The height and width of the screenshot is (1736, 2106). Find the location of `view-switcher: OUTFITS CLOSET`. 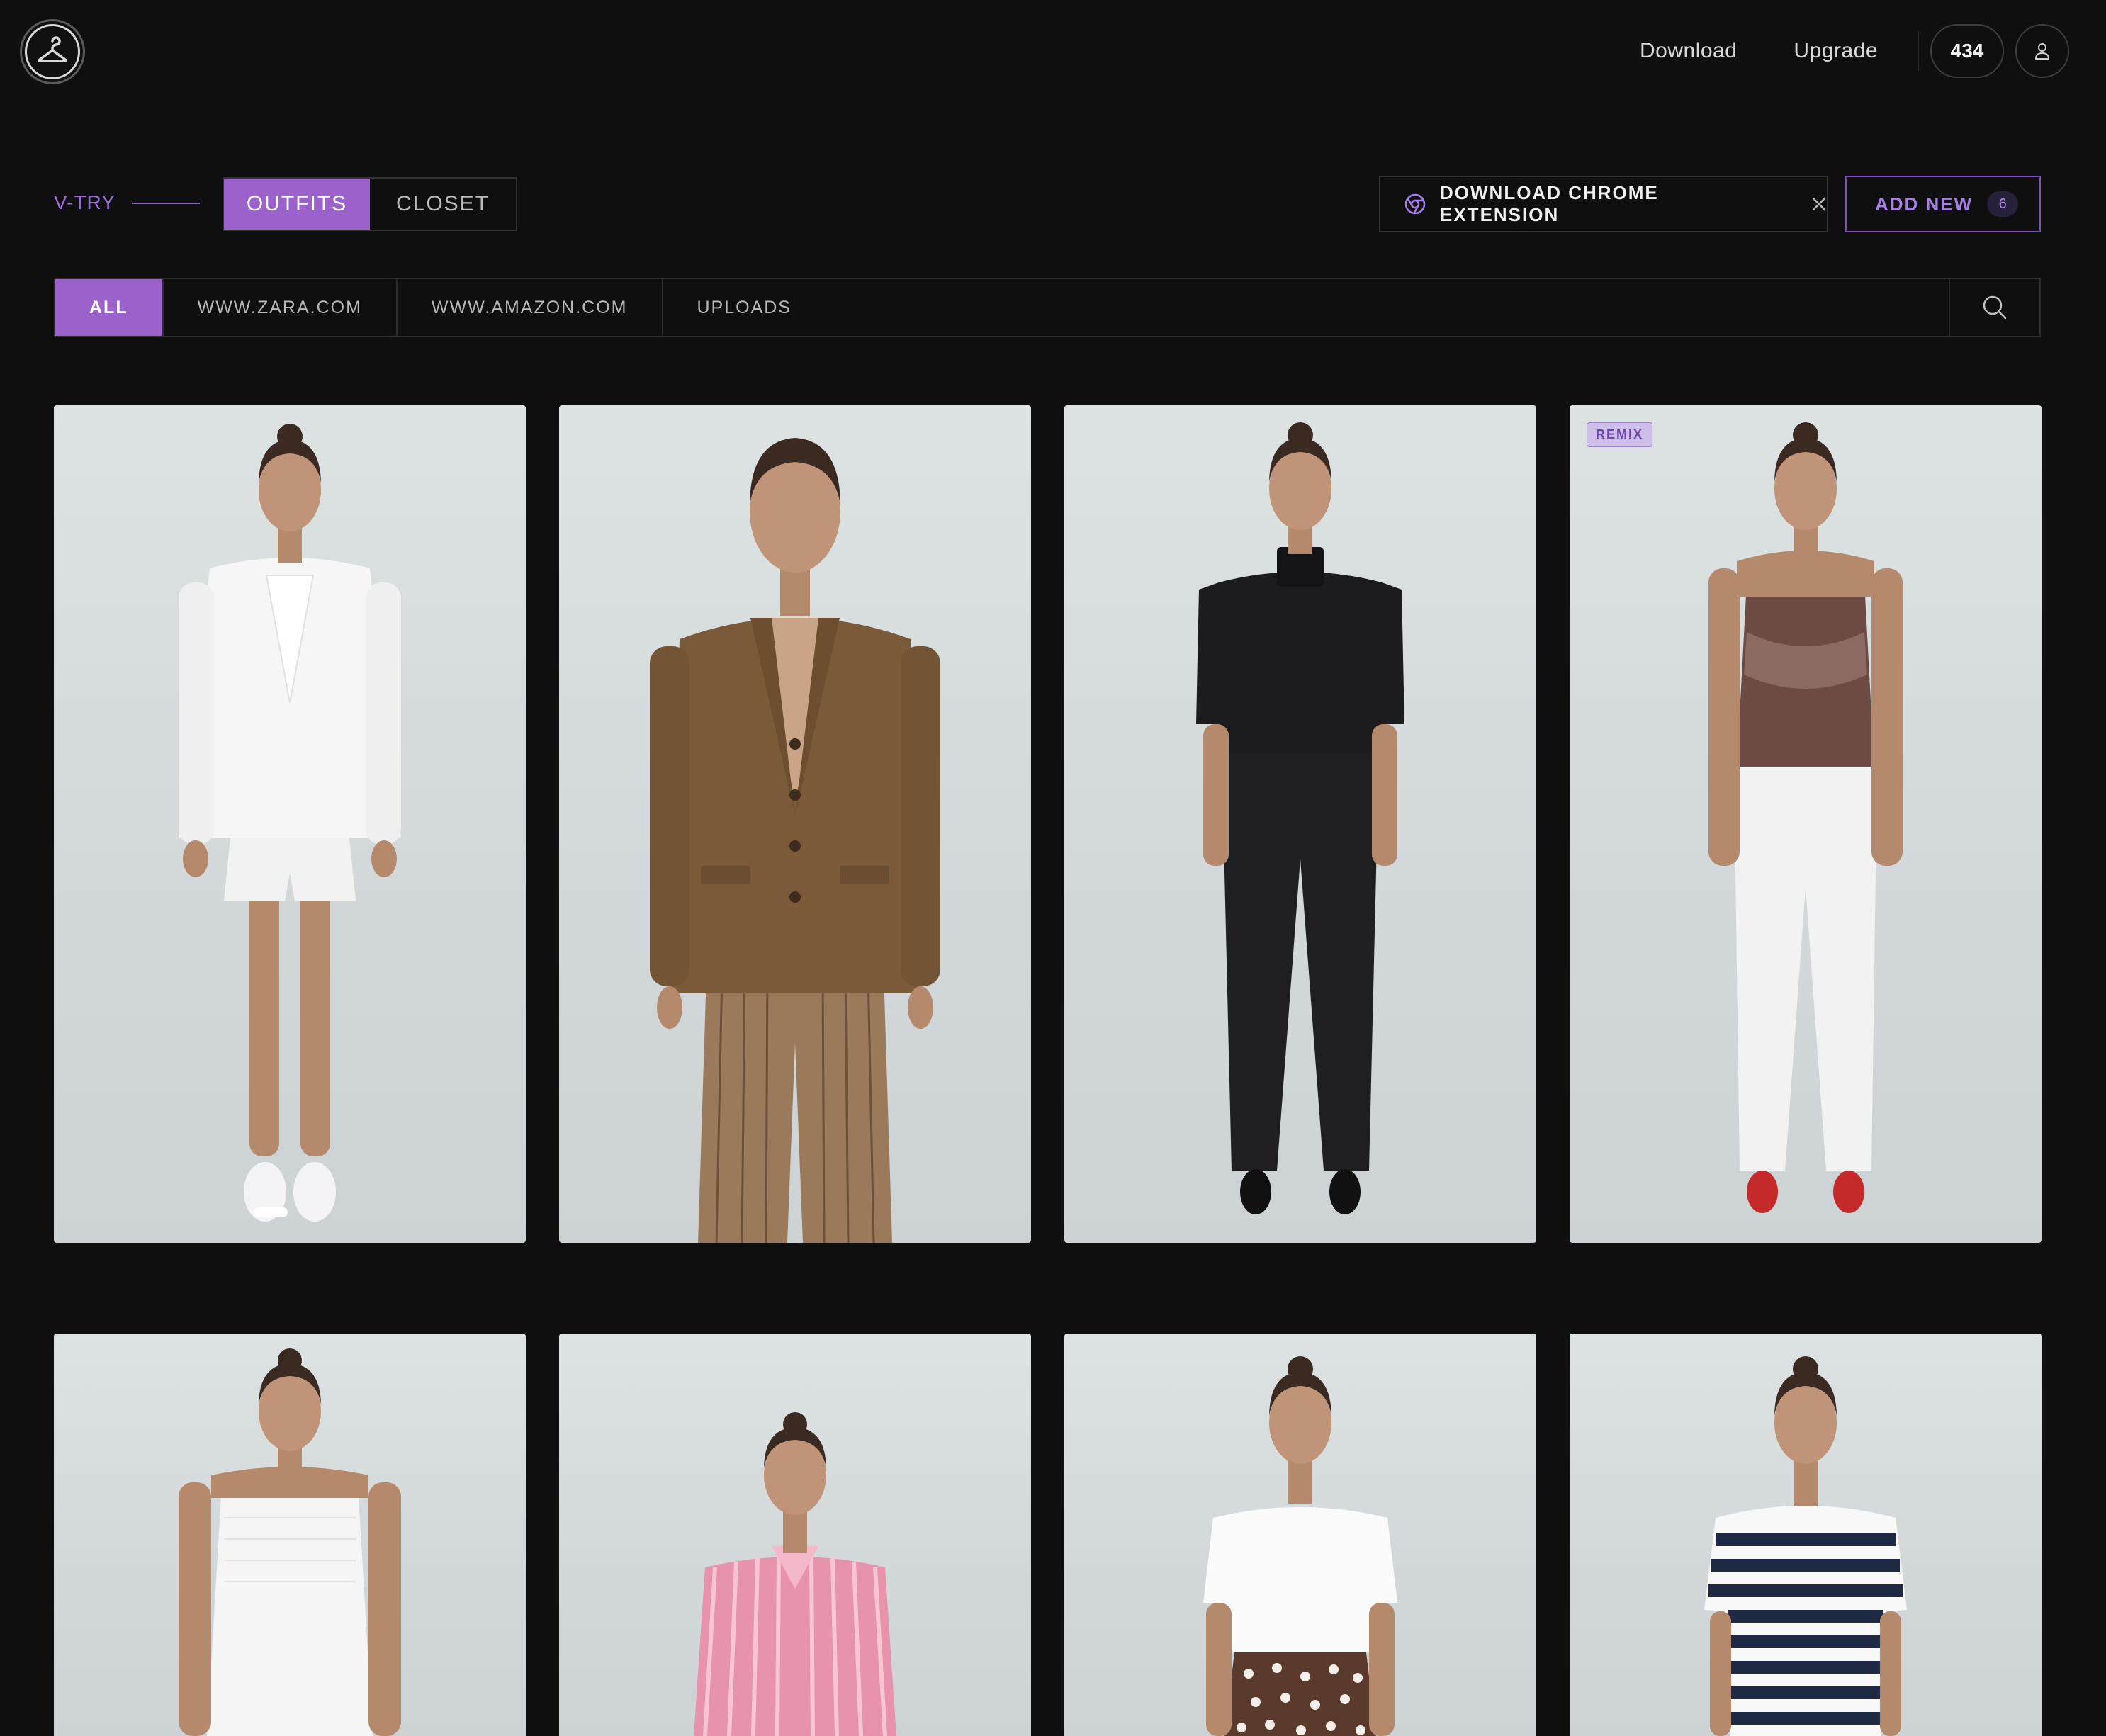

view-switcher: OUTFITS CLOSET is located at coordinates (370, 204).